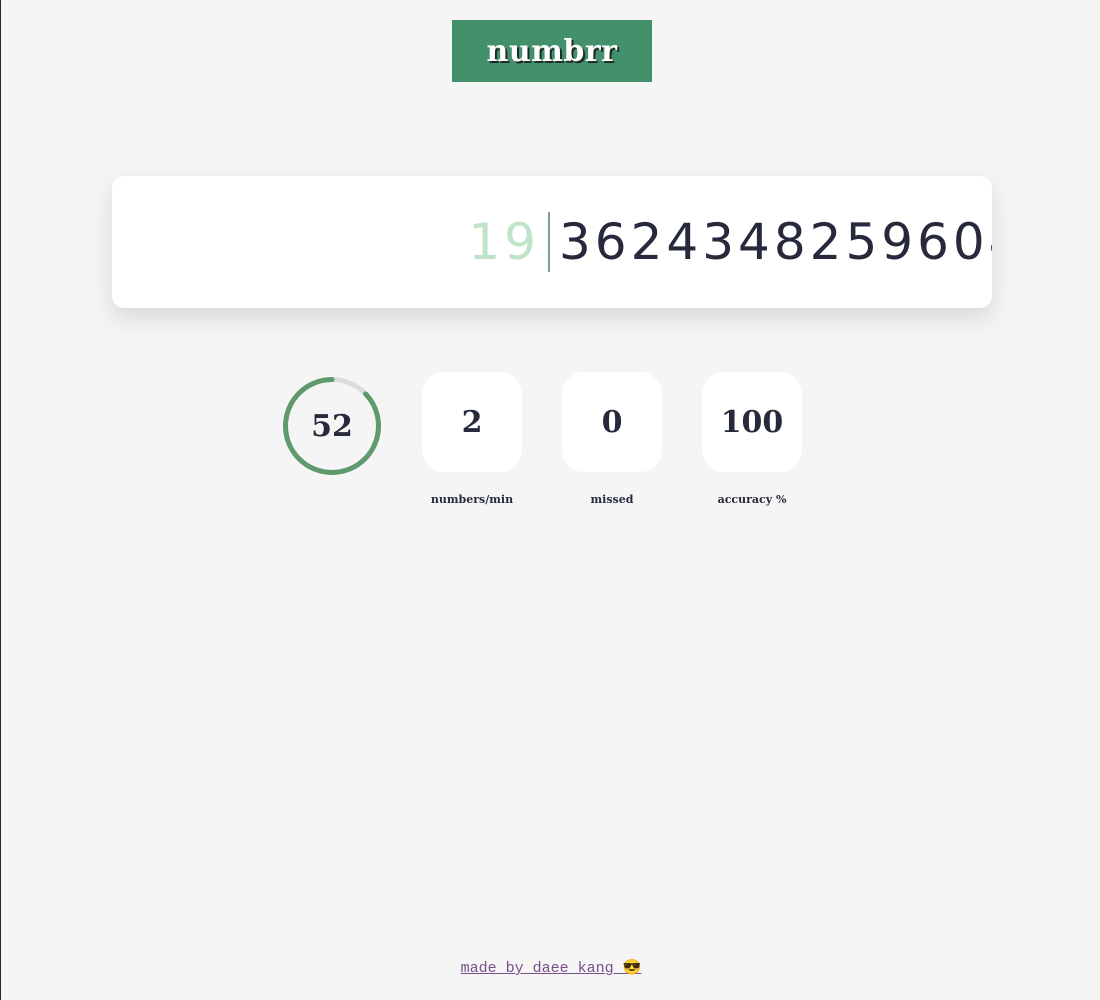 Image resolution: width=1100 pixels, height=1000 pixels. Describe the element at coordinates (504, 242) in the screenshot. I see `typed-digits: 19` at that location.